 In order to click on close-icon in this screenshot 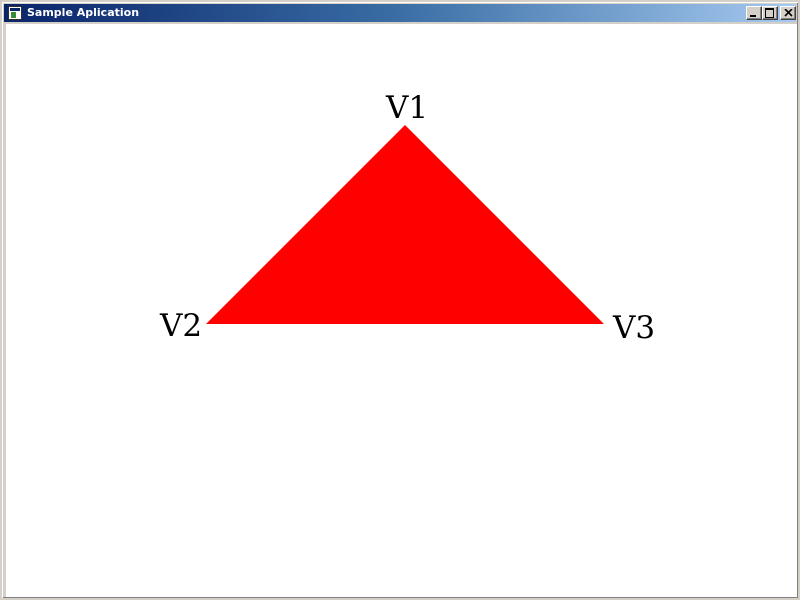, I will do `click(788, 13)`.